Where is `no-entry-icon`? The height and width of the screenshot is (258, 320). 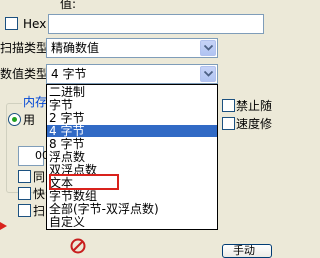
no-entry-icon is located at coordinates (78, 246).